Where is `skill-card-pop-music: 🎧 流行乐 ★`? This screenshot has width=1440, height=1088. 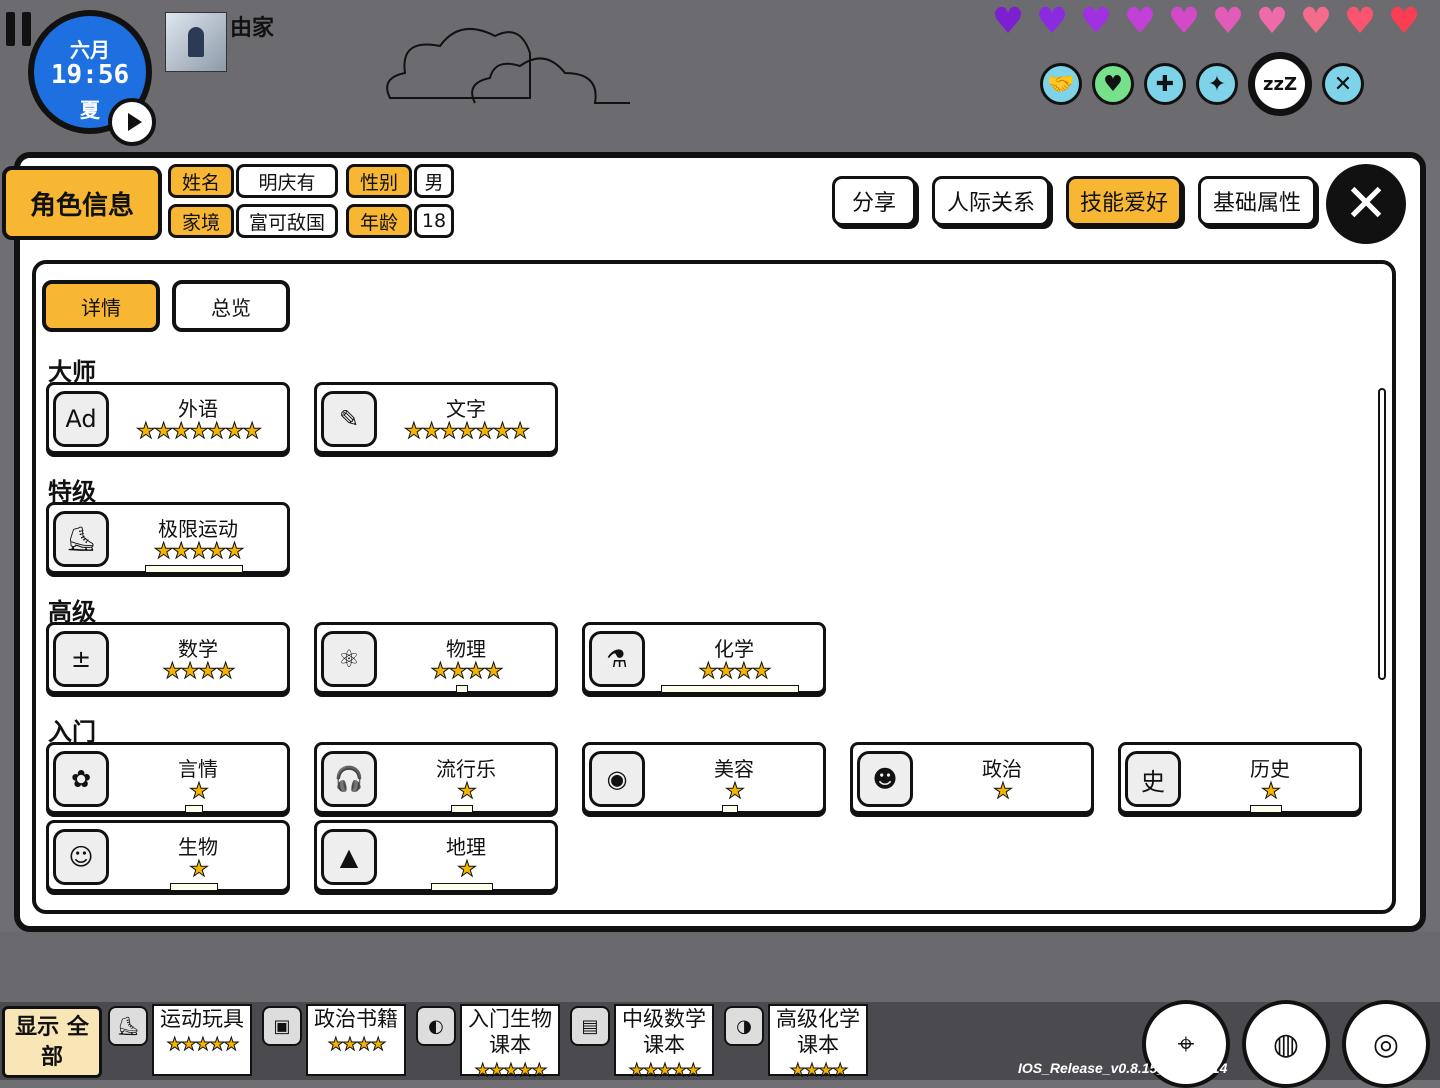 skill-card-pop-music: 🎧 流行乐 ★ is located at coordinates (436, 778).